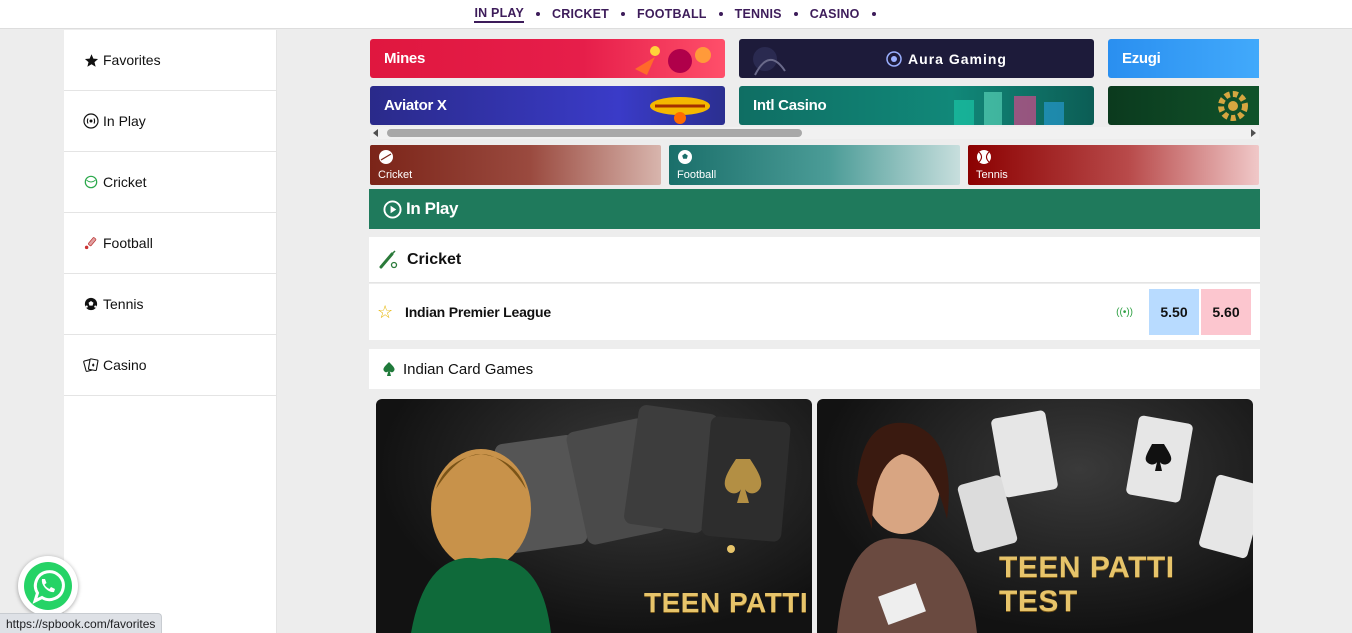 The height and width of the screenshot is (633, 1352). Describe the element at coordinates (594, 516) in the screenshot. I see `card-game-teen-patti: TEEN PATTI` at that location.